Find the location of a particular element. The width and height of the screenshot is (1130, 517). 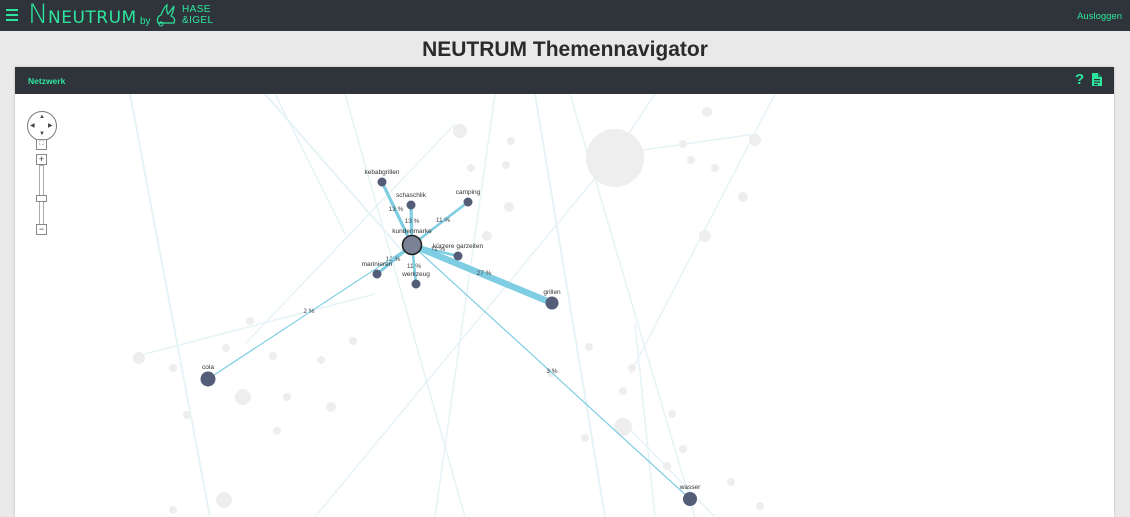

edge-percent-label: 27 % is located at coordinates (484, 273).